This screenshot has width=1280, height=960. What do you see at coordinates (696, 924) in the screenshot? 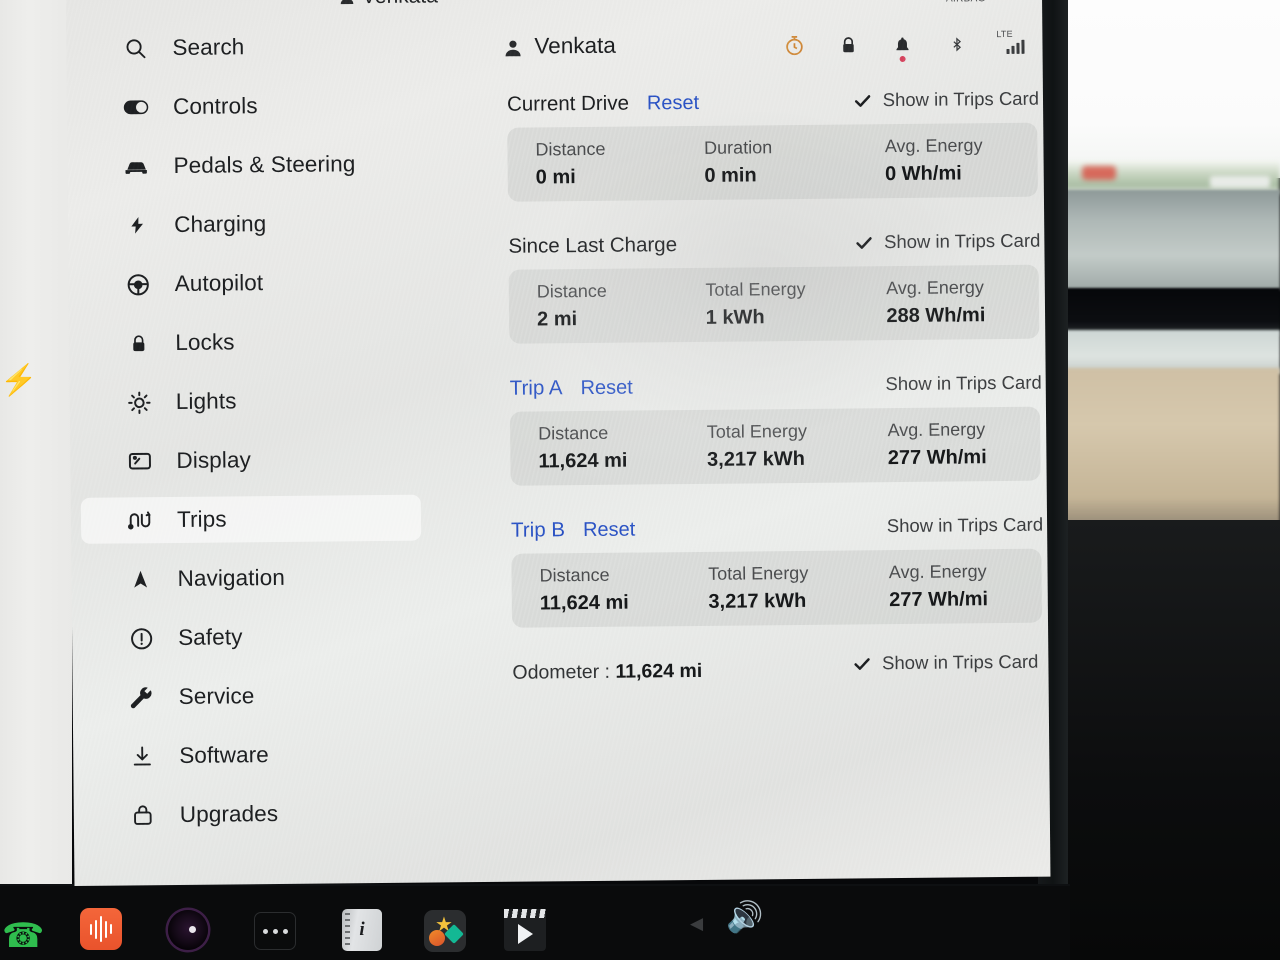
I see `chevron-left-icon: ◀` at bounding box center [696, 924].